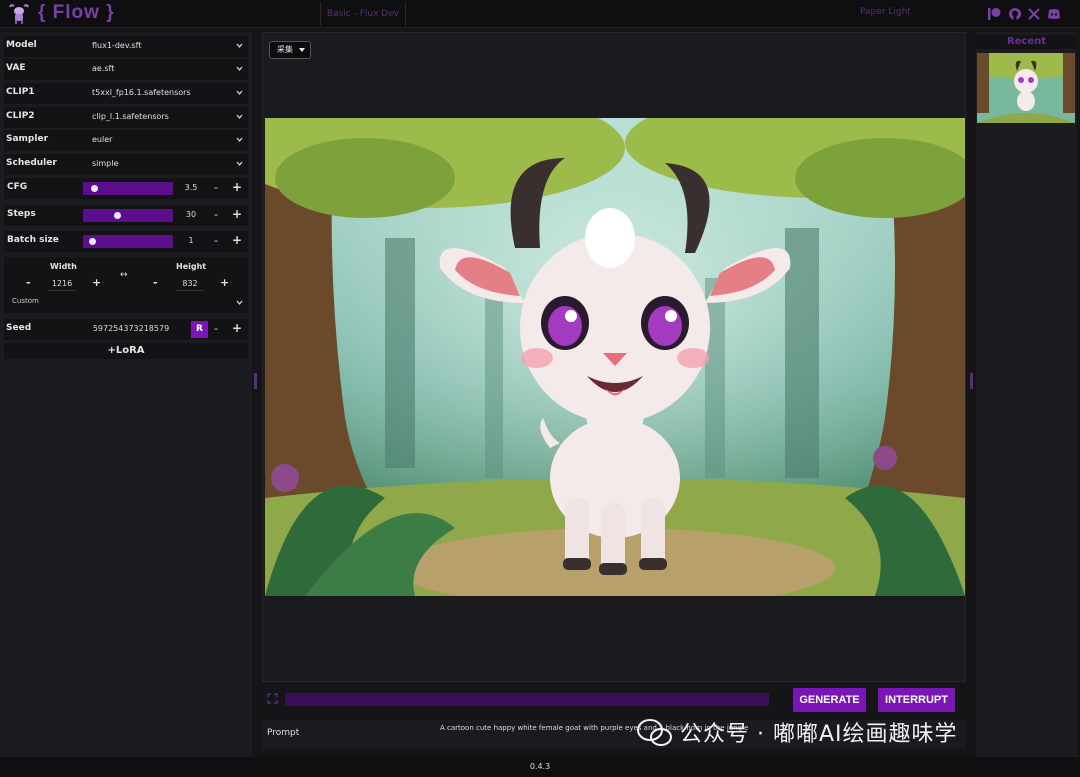 The image size is (1080, 777). I want to click on model-label: Model, so click(21, 45).